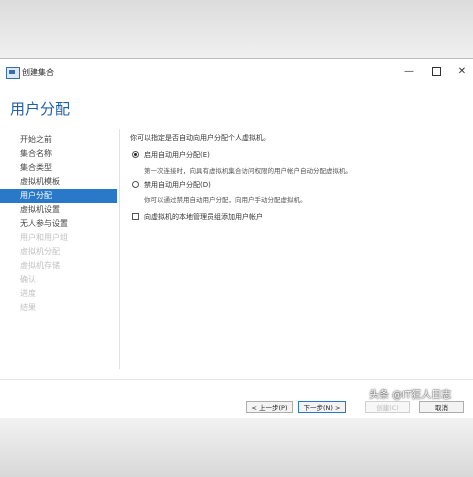  Describe the element at coordinates (58, 168) in the screenshot. I see `step-collection-type: 集合类型` at that location.